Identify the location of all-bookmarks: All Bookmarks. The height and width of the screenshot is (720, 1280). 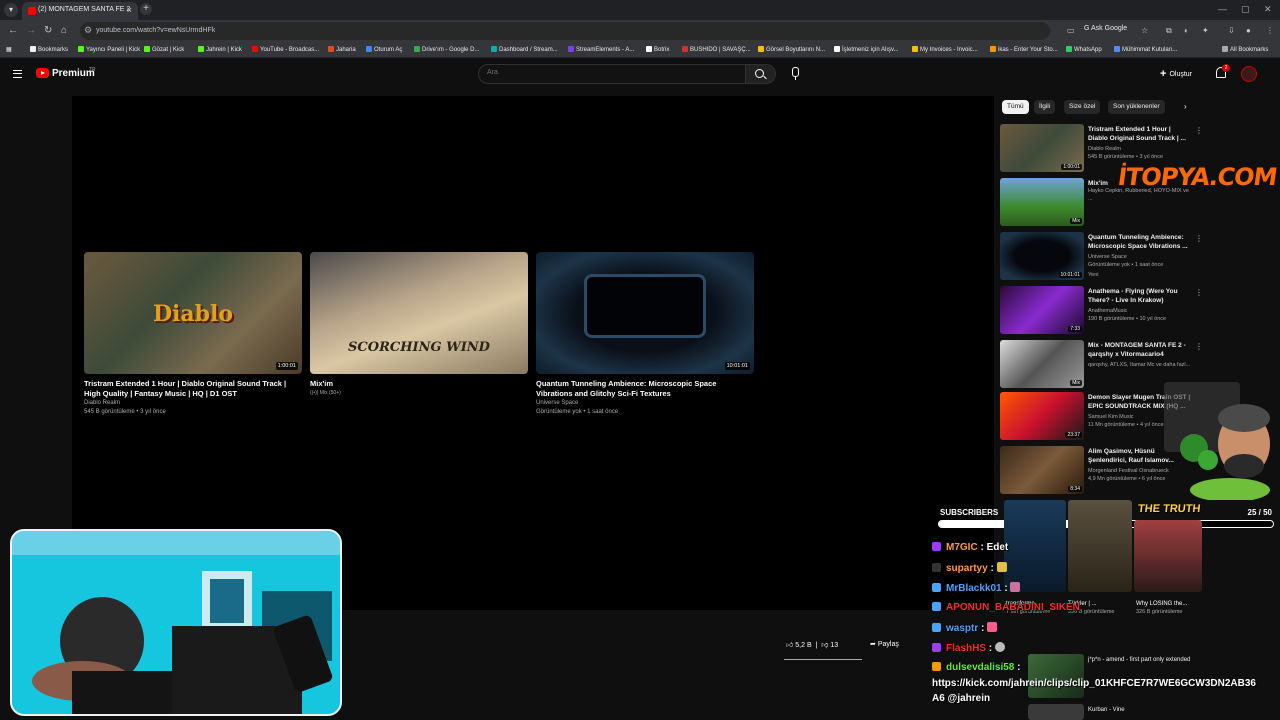
(1245, 49).